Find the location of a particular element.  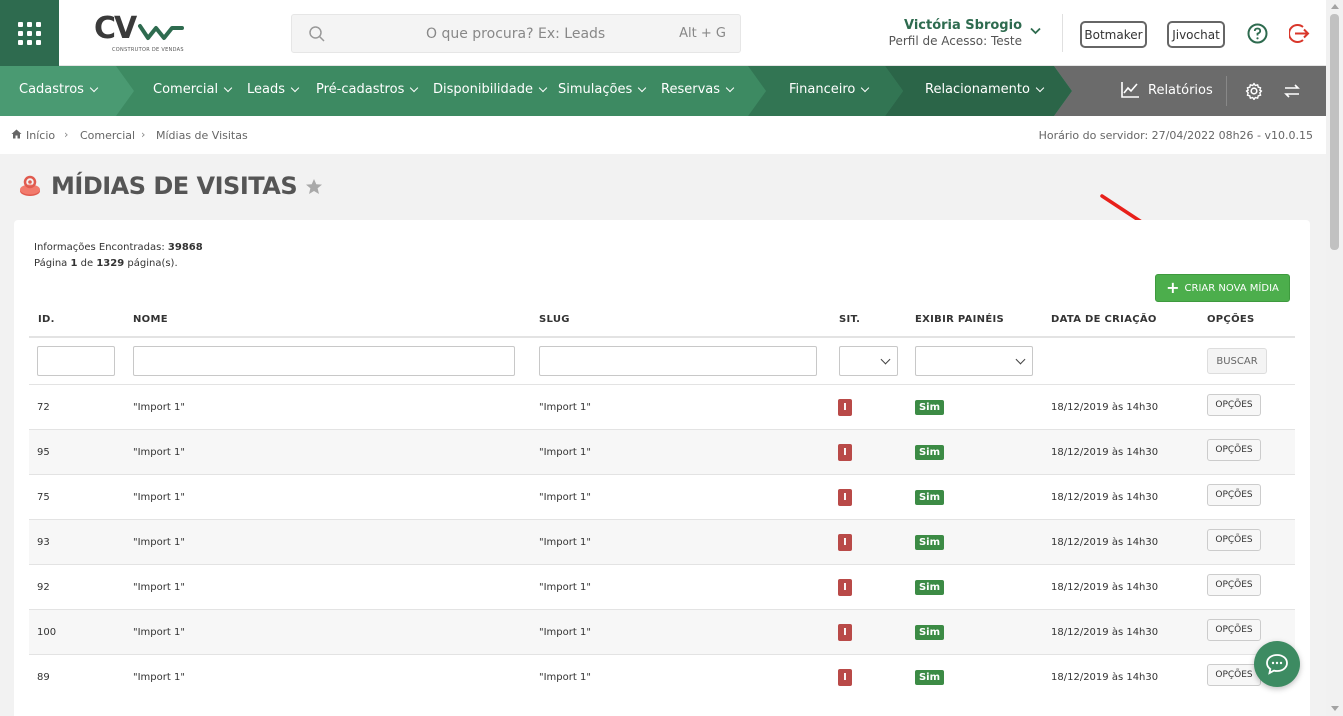

exit-icon is located at coordinates (1300, 33).